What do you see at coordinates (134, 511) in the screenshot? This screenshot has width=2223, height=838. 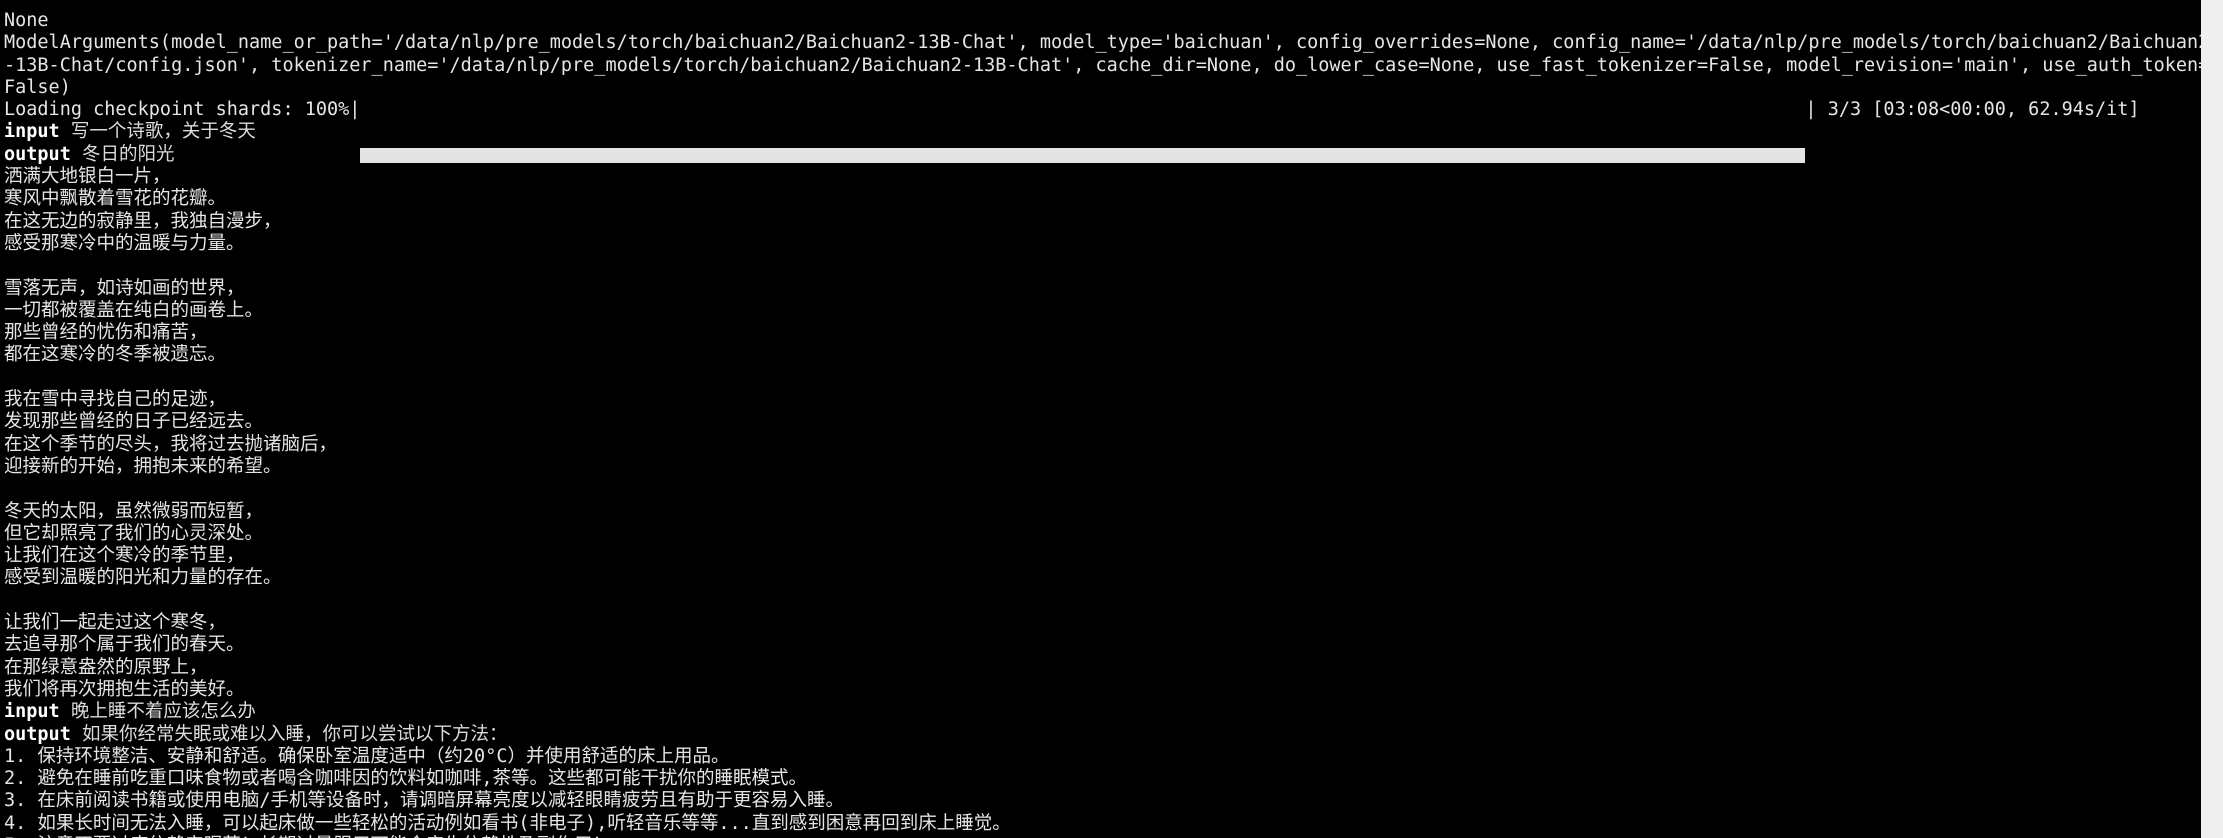 I see `conversation-0-output-line-15: 冬天的太阳，虽然微弱而短暂，` at bounding box center [134, 511].